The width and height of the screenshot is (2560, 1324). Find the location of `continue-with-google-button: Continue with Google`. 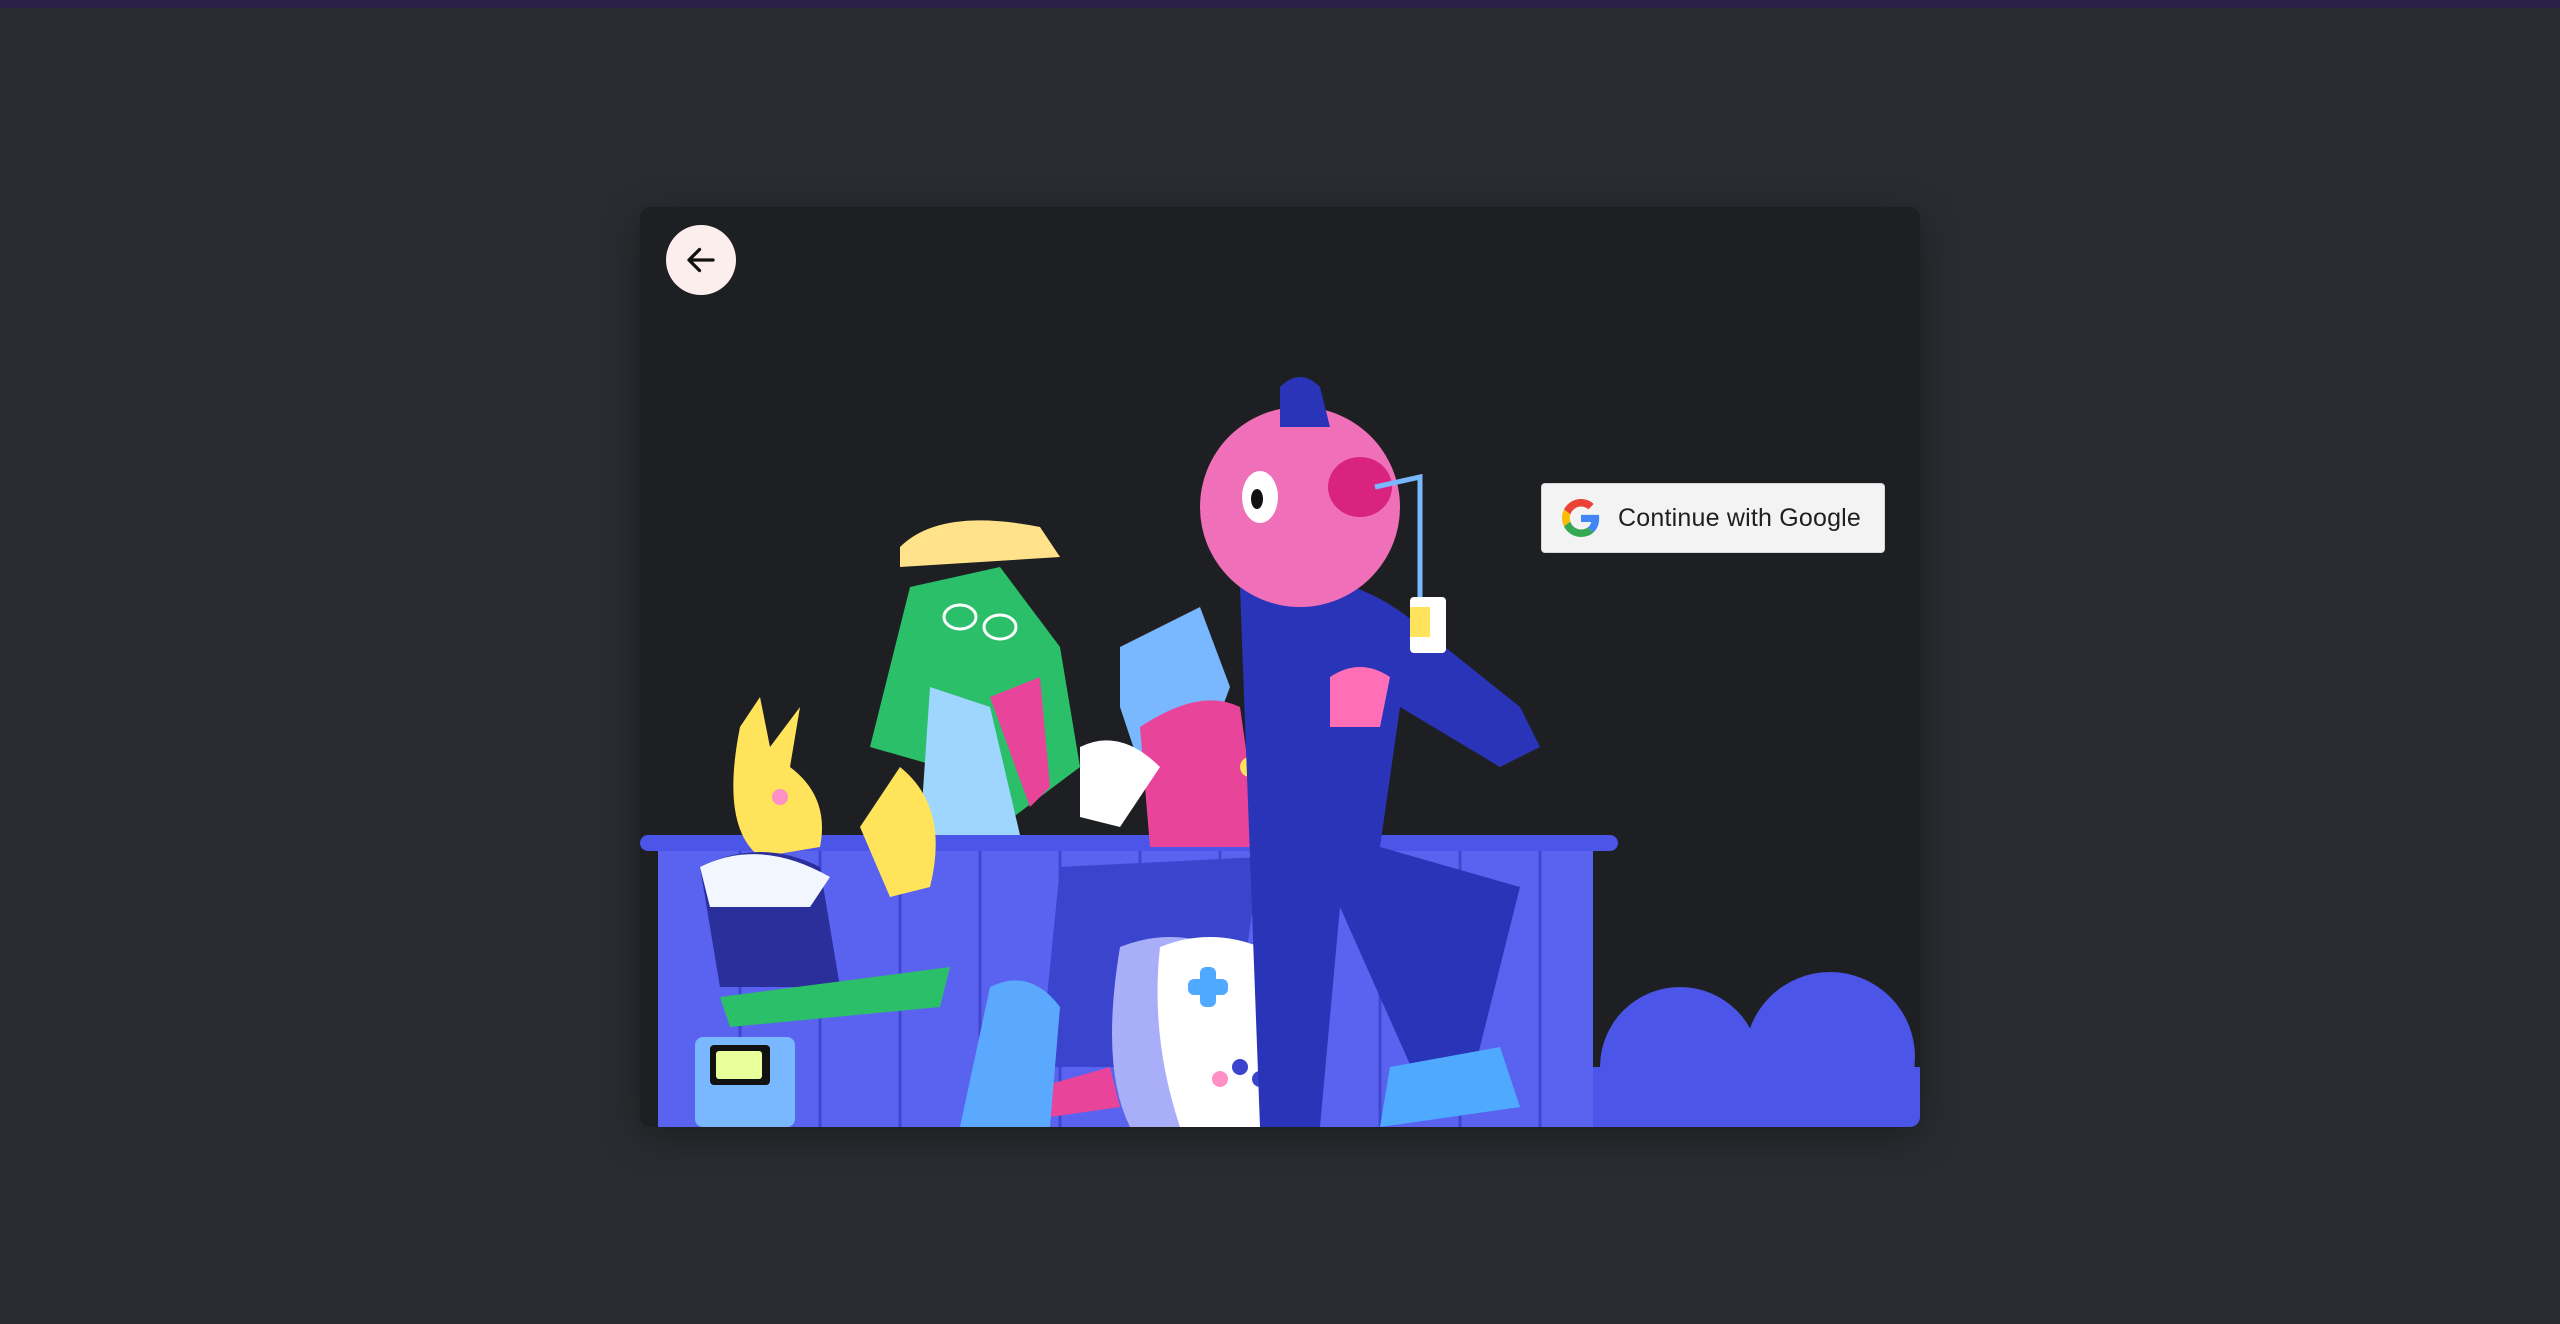

continue-with-google-button: Continue with Google is located at coordinates (1713, 518).